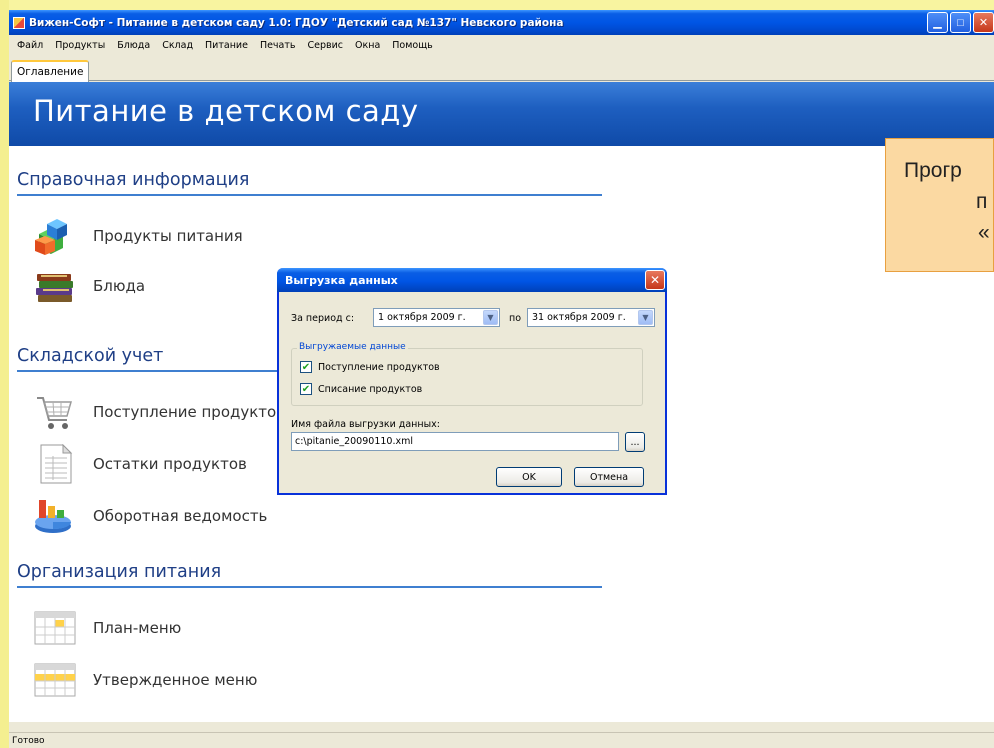 The image size is (994, 748). I want to click on maximize-icon: □, so click(960, 22).